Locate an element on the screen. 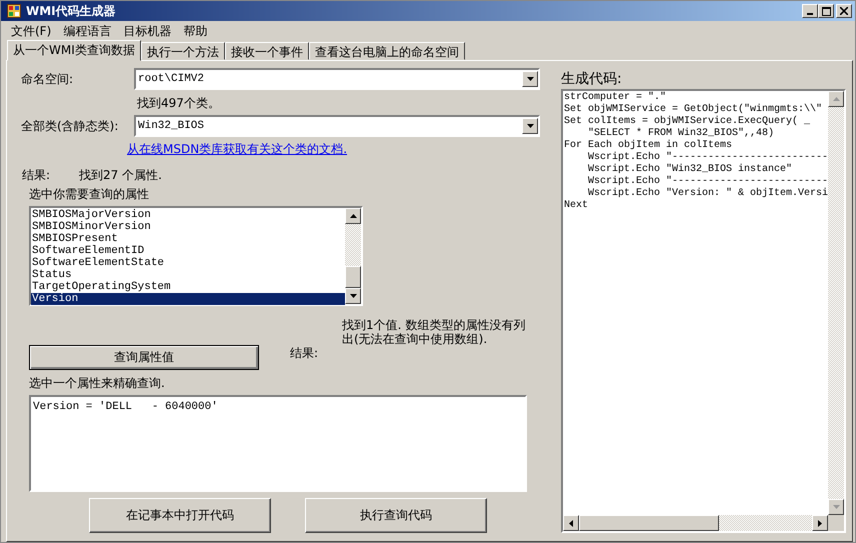  menu-item: 文件(F) is located at coordinates (31, 31).